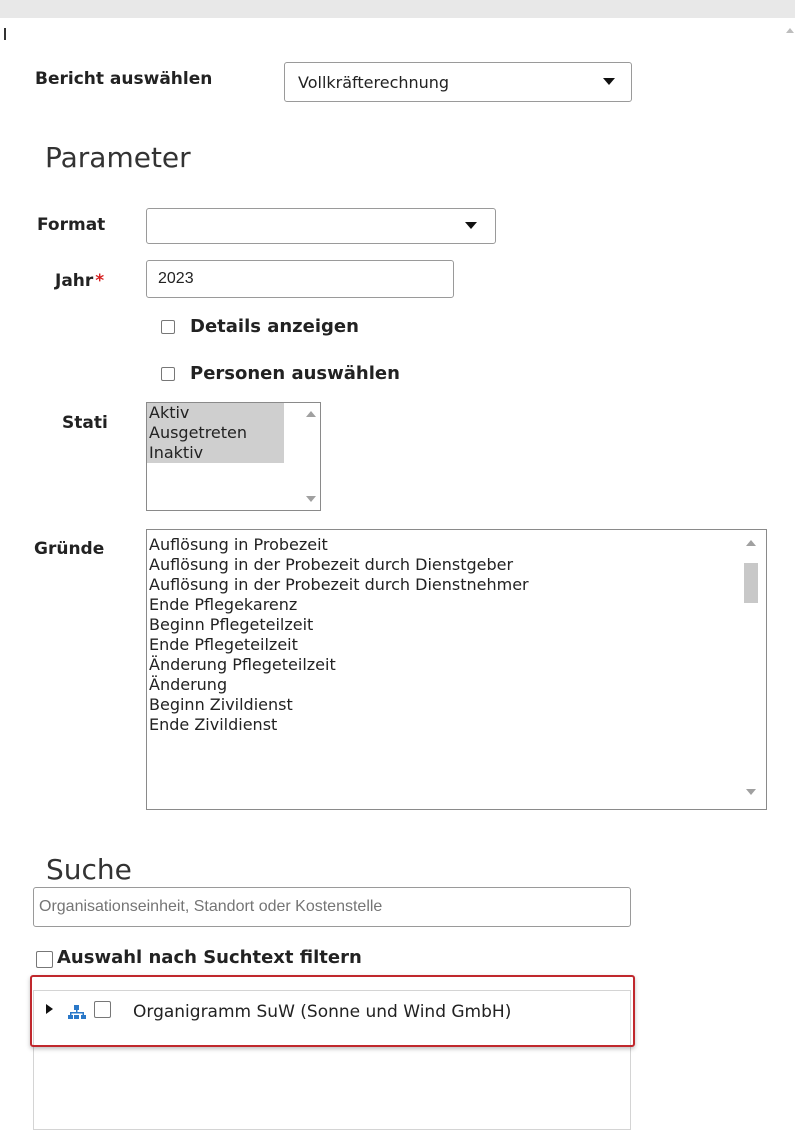 The height and width of the screenshot is (1130, 795). I want to click on status-option: Inaktiv, so click(215, 453).